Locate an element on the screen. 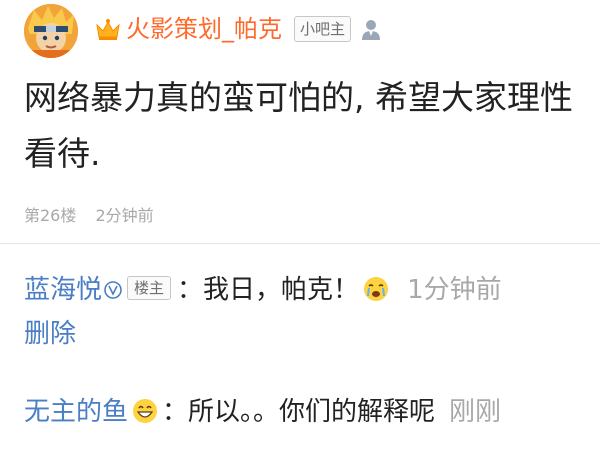  author-row: 火影策划_帕克 小吧主 is located at coordinates (238, 29).